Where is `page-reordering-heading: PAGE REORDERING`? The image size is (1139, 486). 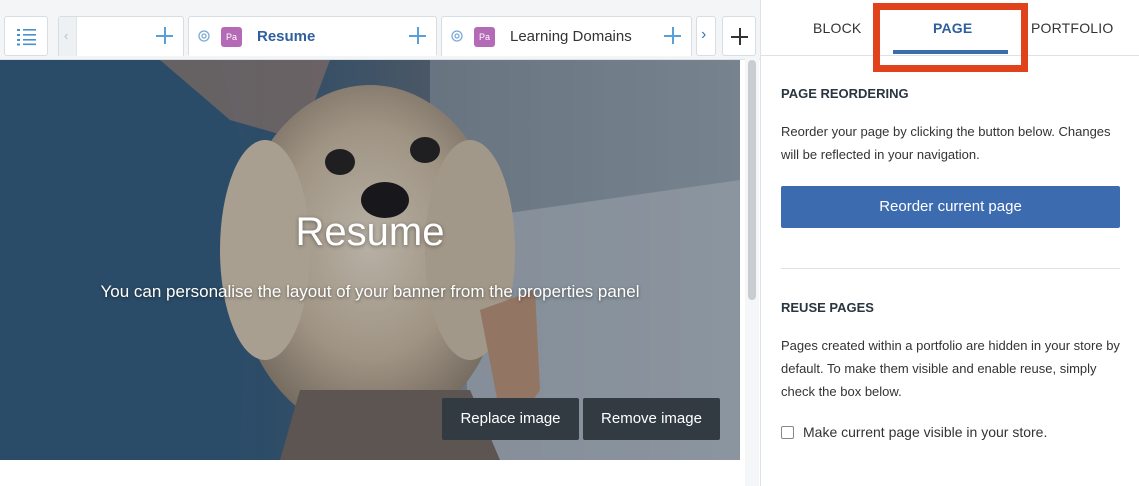
page-reordering-heading: PAGE REORDERING is located at coordinates (845, 93).